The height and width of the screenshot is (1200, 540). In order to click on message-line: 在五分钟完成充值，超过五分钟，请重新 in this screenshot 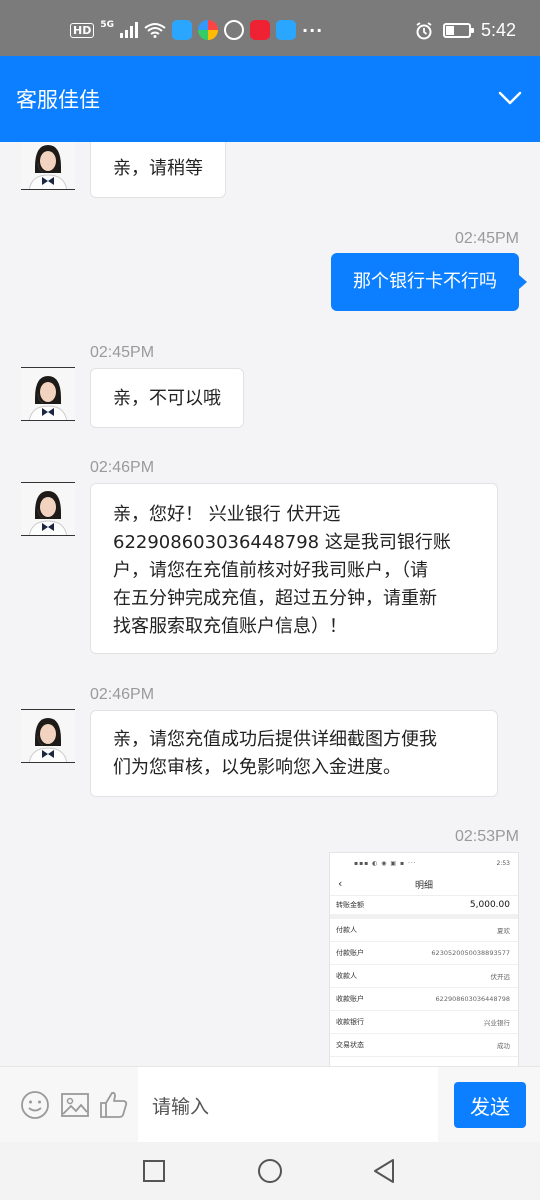, I will do `click(275, 598)`.